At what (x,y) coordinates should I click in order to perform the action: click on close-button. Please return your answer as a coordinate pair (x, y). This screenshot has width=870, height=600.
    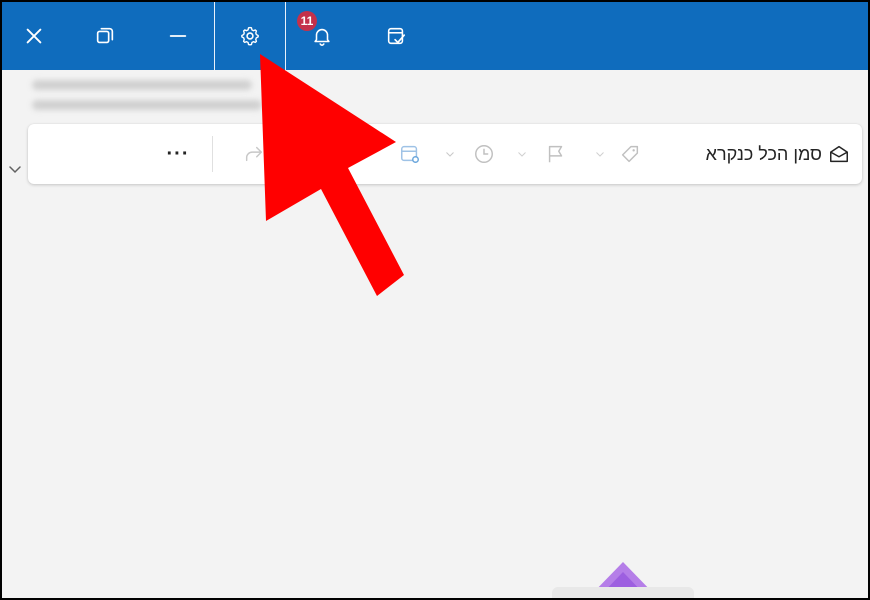
    Looking at the image, I should click on (34, 36).